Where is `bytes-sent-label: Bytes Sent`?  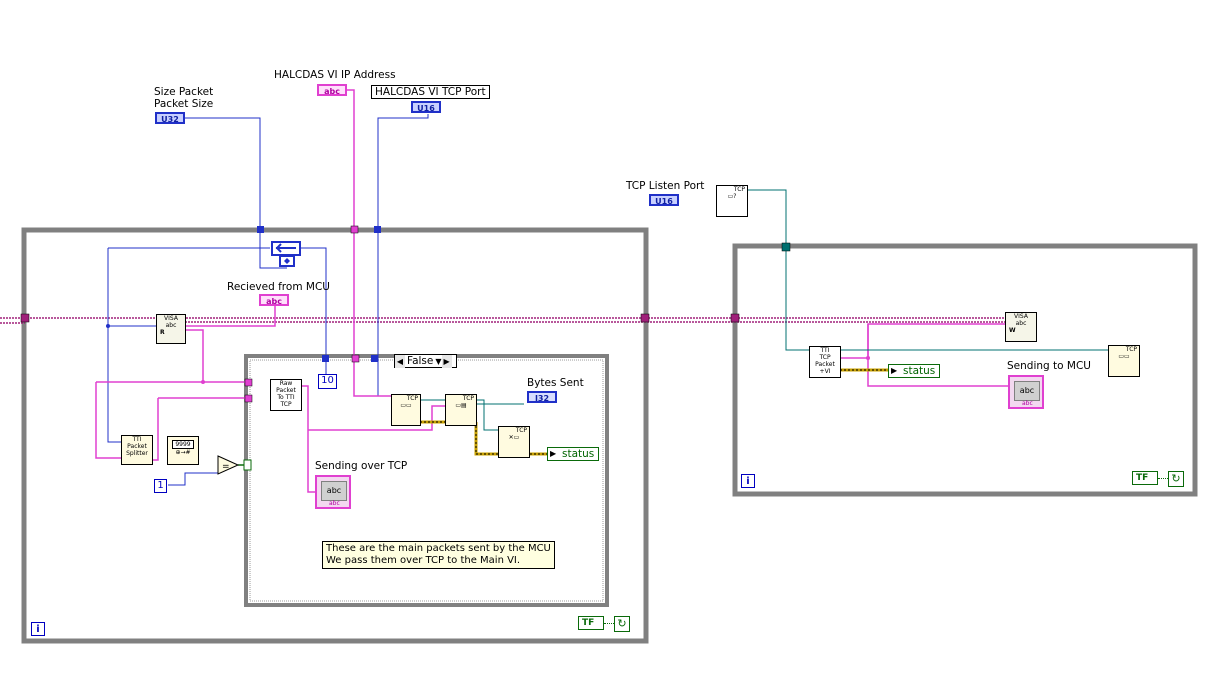 bytes-sent-label: Bytes Sent is located at coordinates (555, 383).